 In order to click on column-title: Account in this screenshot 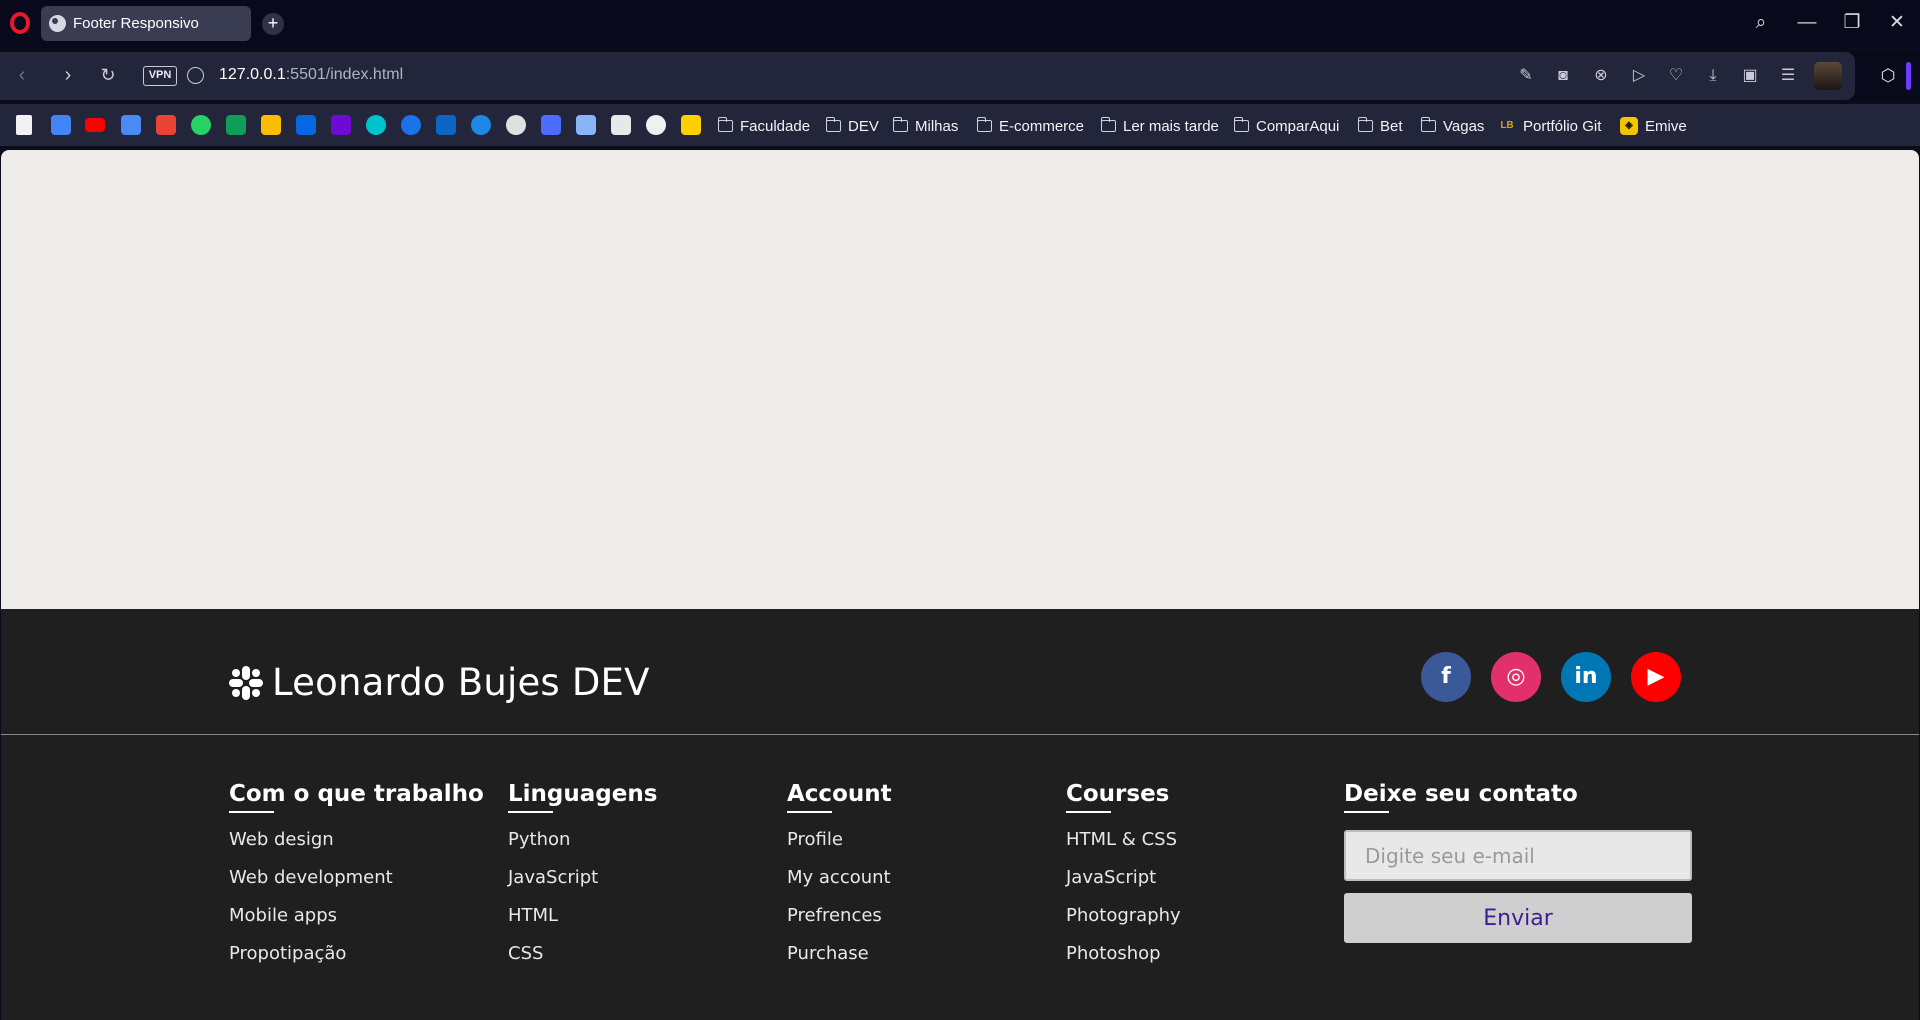, I will do `click(839, 797)`.